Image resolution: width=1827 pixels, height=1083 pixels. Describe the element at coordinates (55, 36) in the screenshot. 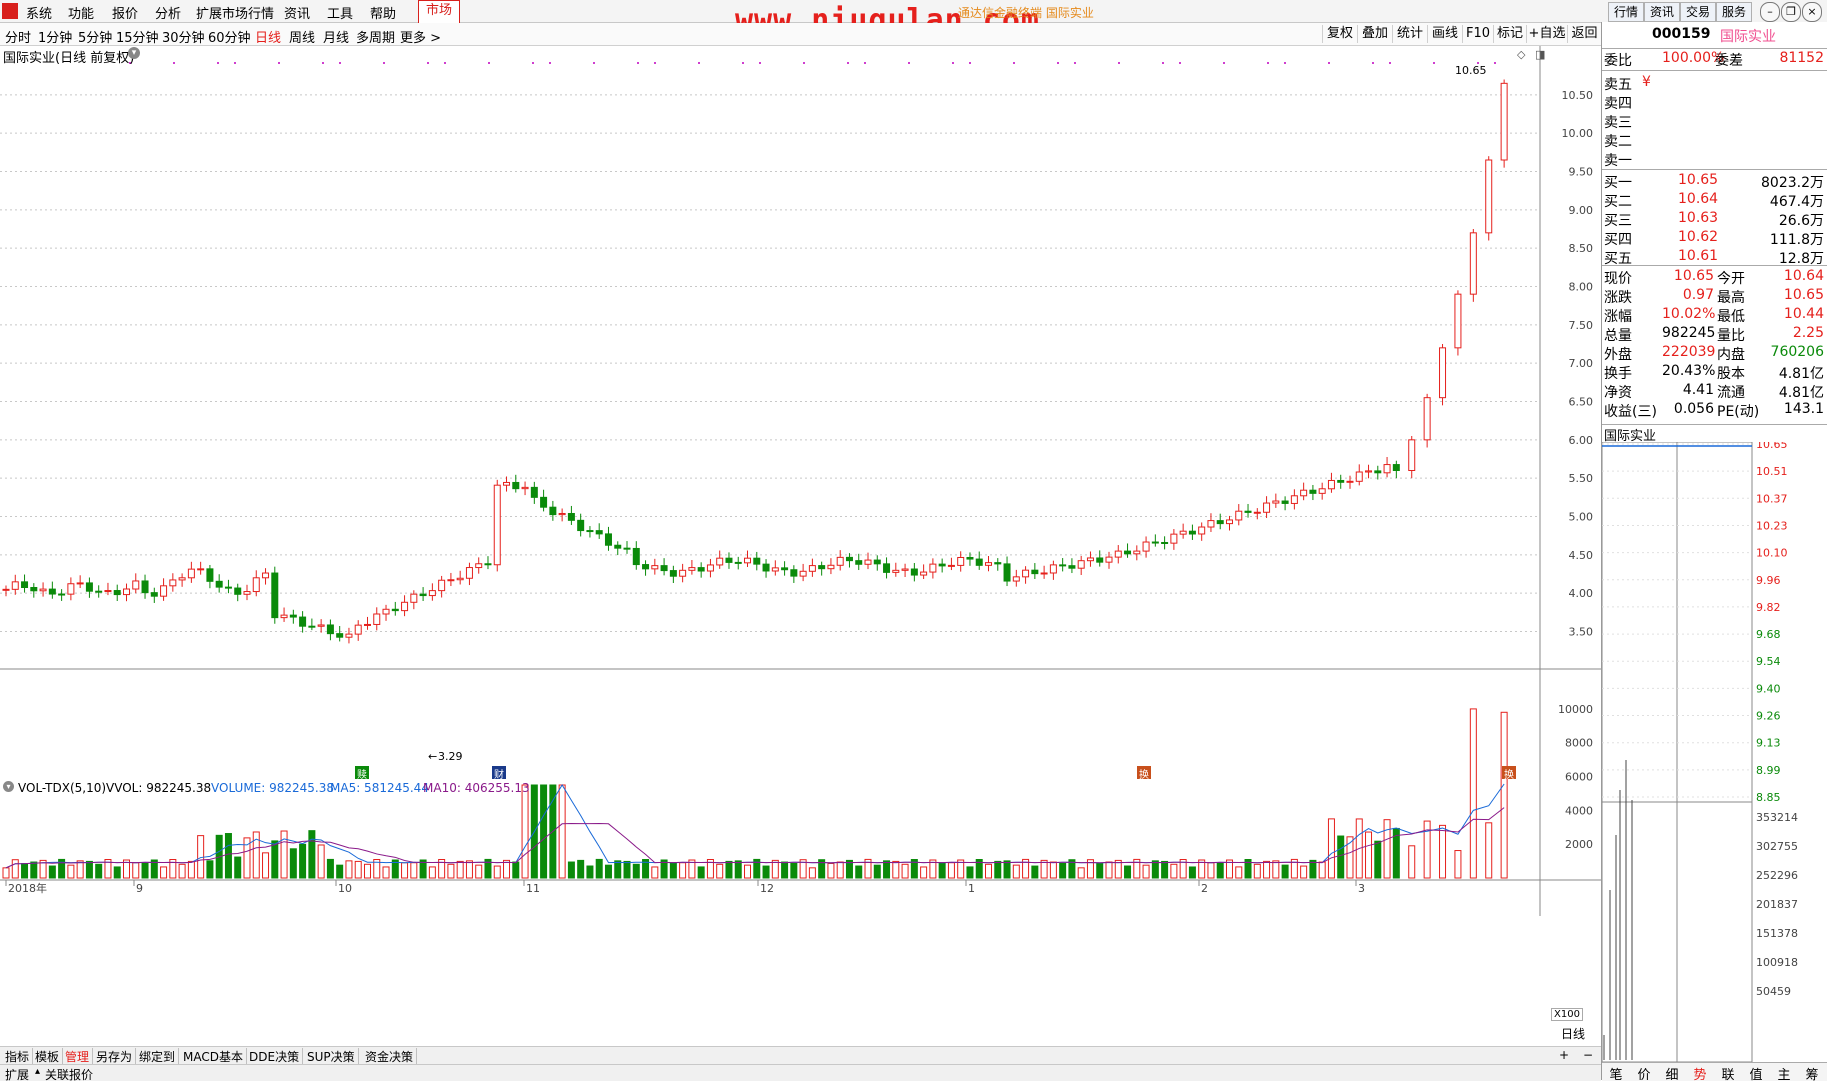

I see `period-1min: 1分钟` at that location.